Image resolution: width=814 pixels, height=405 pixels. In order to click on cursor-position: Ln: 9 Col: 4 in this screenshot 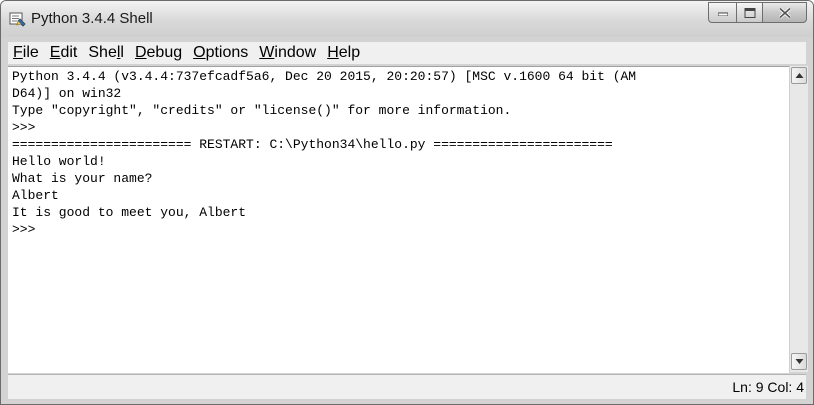, I will do `click(768, 387)`.